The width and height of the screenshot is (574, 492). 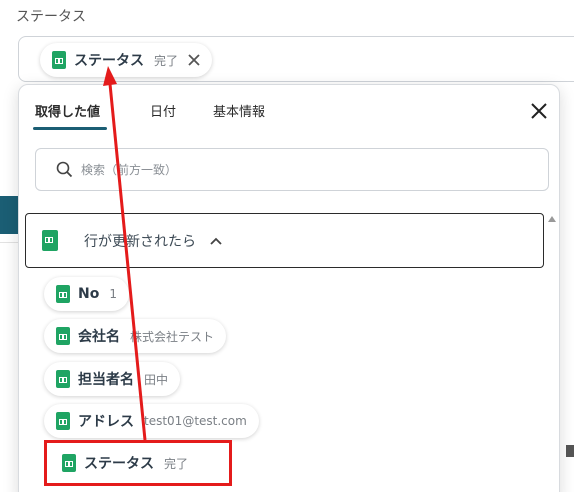 What do you see at coordinates (70, 128) in the screenshot?
I see `active-tab-indicator` at bounding box center [70, 128].